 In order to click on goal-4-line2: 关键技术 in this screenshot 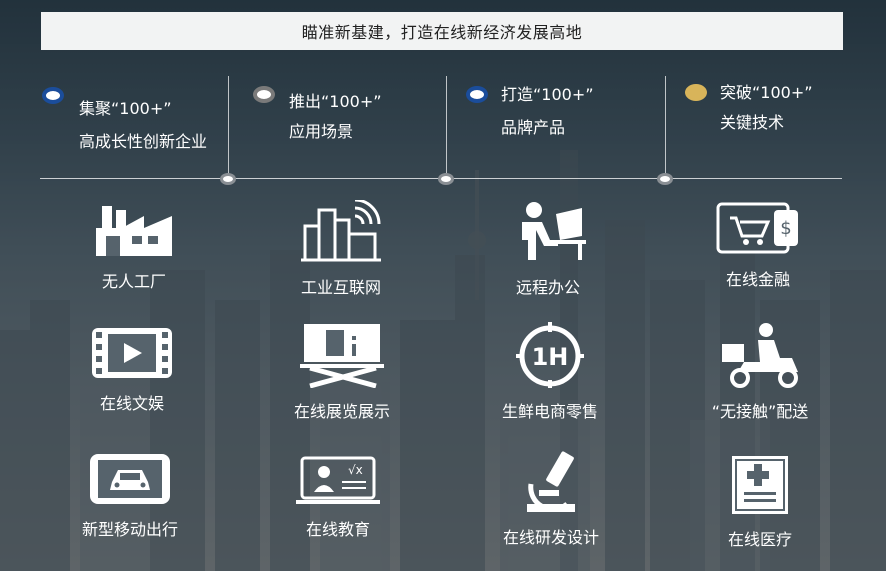, I will do `click(752, 122)`.